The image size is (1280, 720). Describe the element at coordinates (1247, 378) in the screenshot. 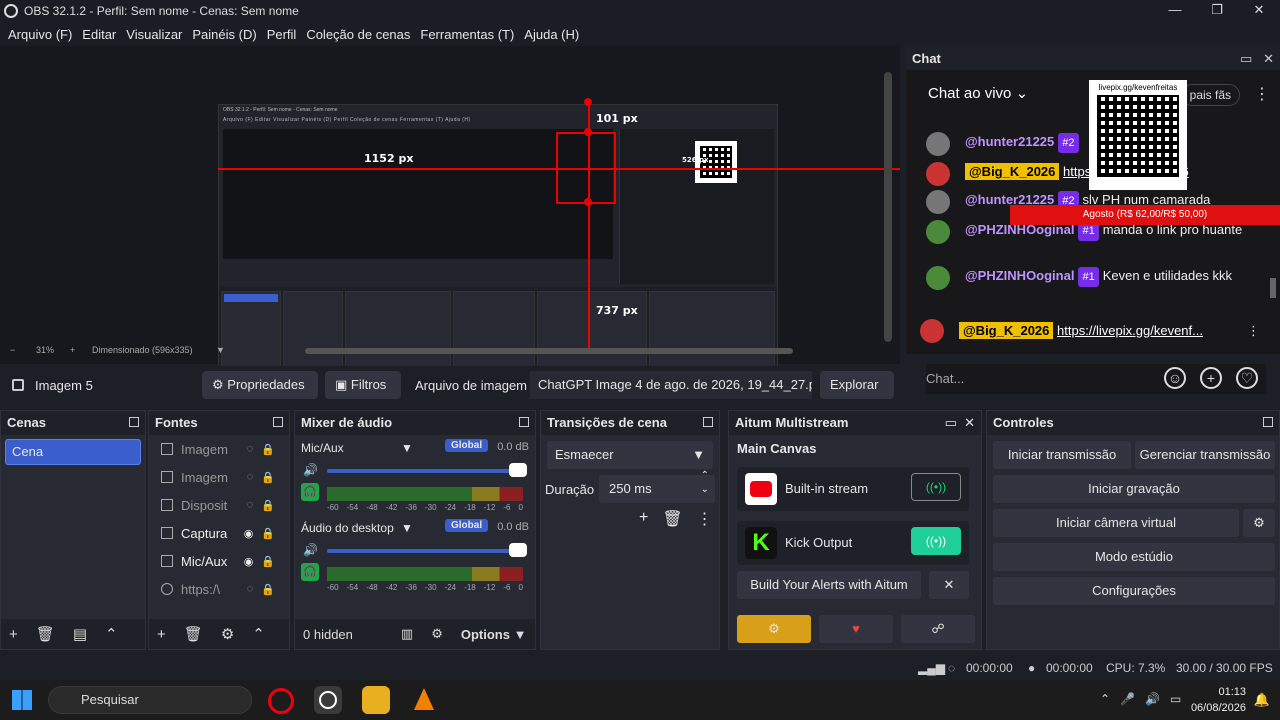

I see `heart-icon: ♡` at that location.